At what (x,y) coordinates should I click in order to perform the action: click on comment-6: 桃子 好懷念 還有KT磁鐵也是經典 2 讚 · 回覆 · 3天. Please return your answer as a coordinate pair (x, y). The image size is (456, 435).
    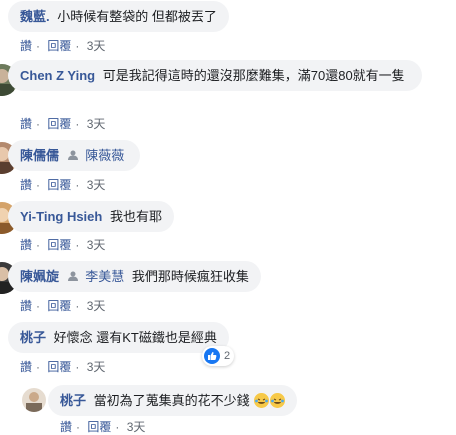
    Looking at the image, I should click on (228, 348).